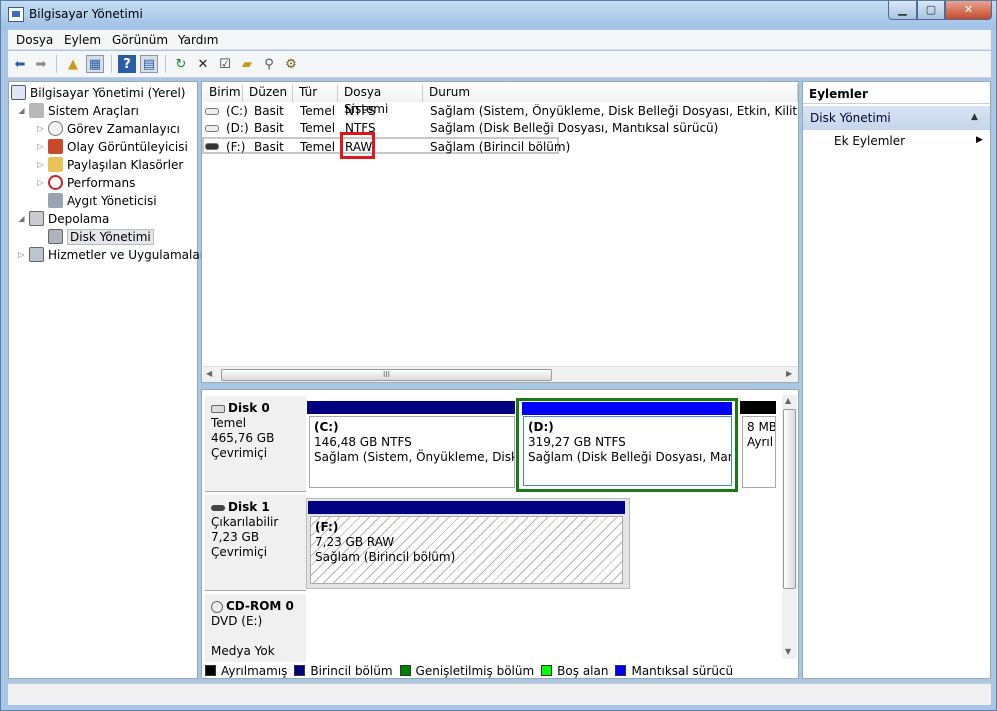 This screenshot has height=711, width=997. I want to click on tools-icon, so click(36, 110).